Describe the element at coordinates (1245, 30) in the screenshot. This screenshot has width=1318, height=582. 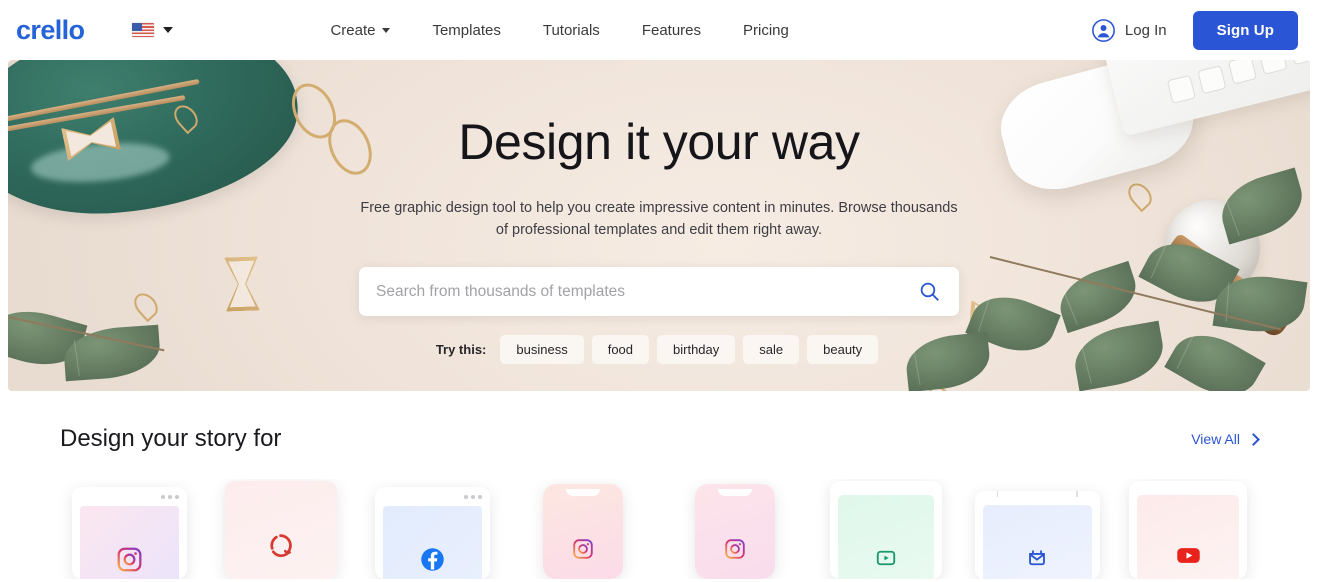
I see `signup-button: Sign Up` at that location.